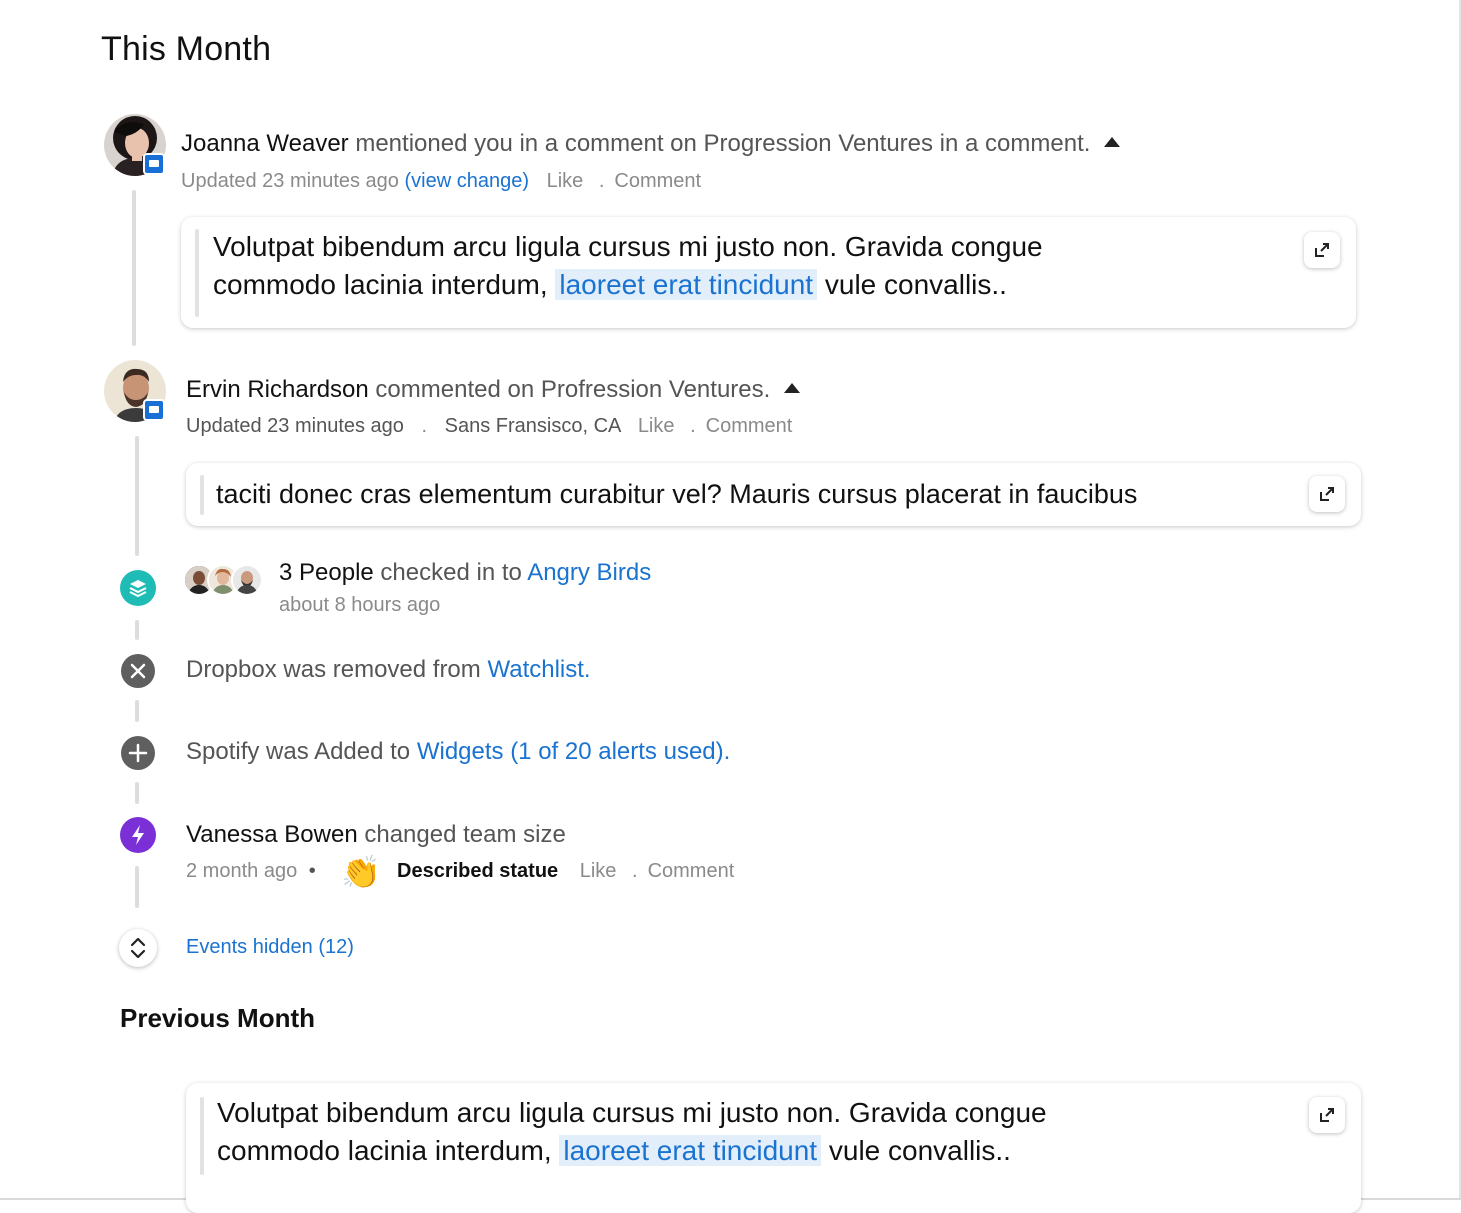 The height and width of the screenshot is (1213, 1461). Describe the element at coordinates (333, 669) in the screenshot. I see `activity-text: Dropbox was removed from` at that location.